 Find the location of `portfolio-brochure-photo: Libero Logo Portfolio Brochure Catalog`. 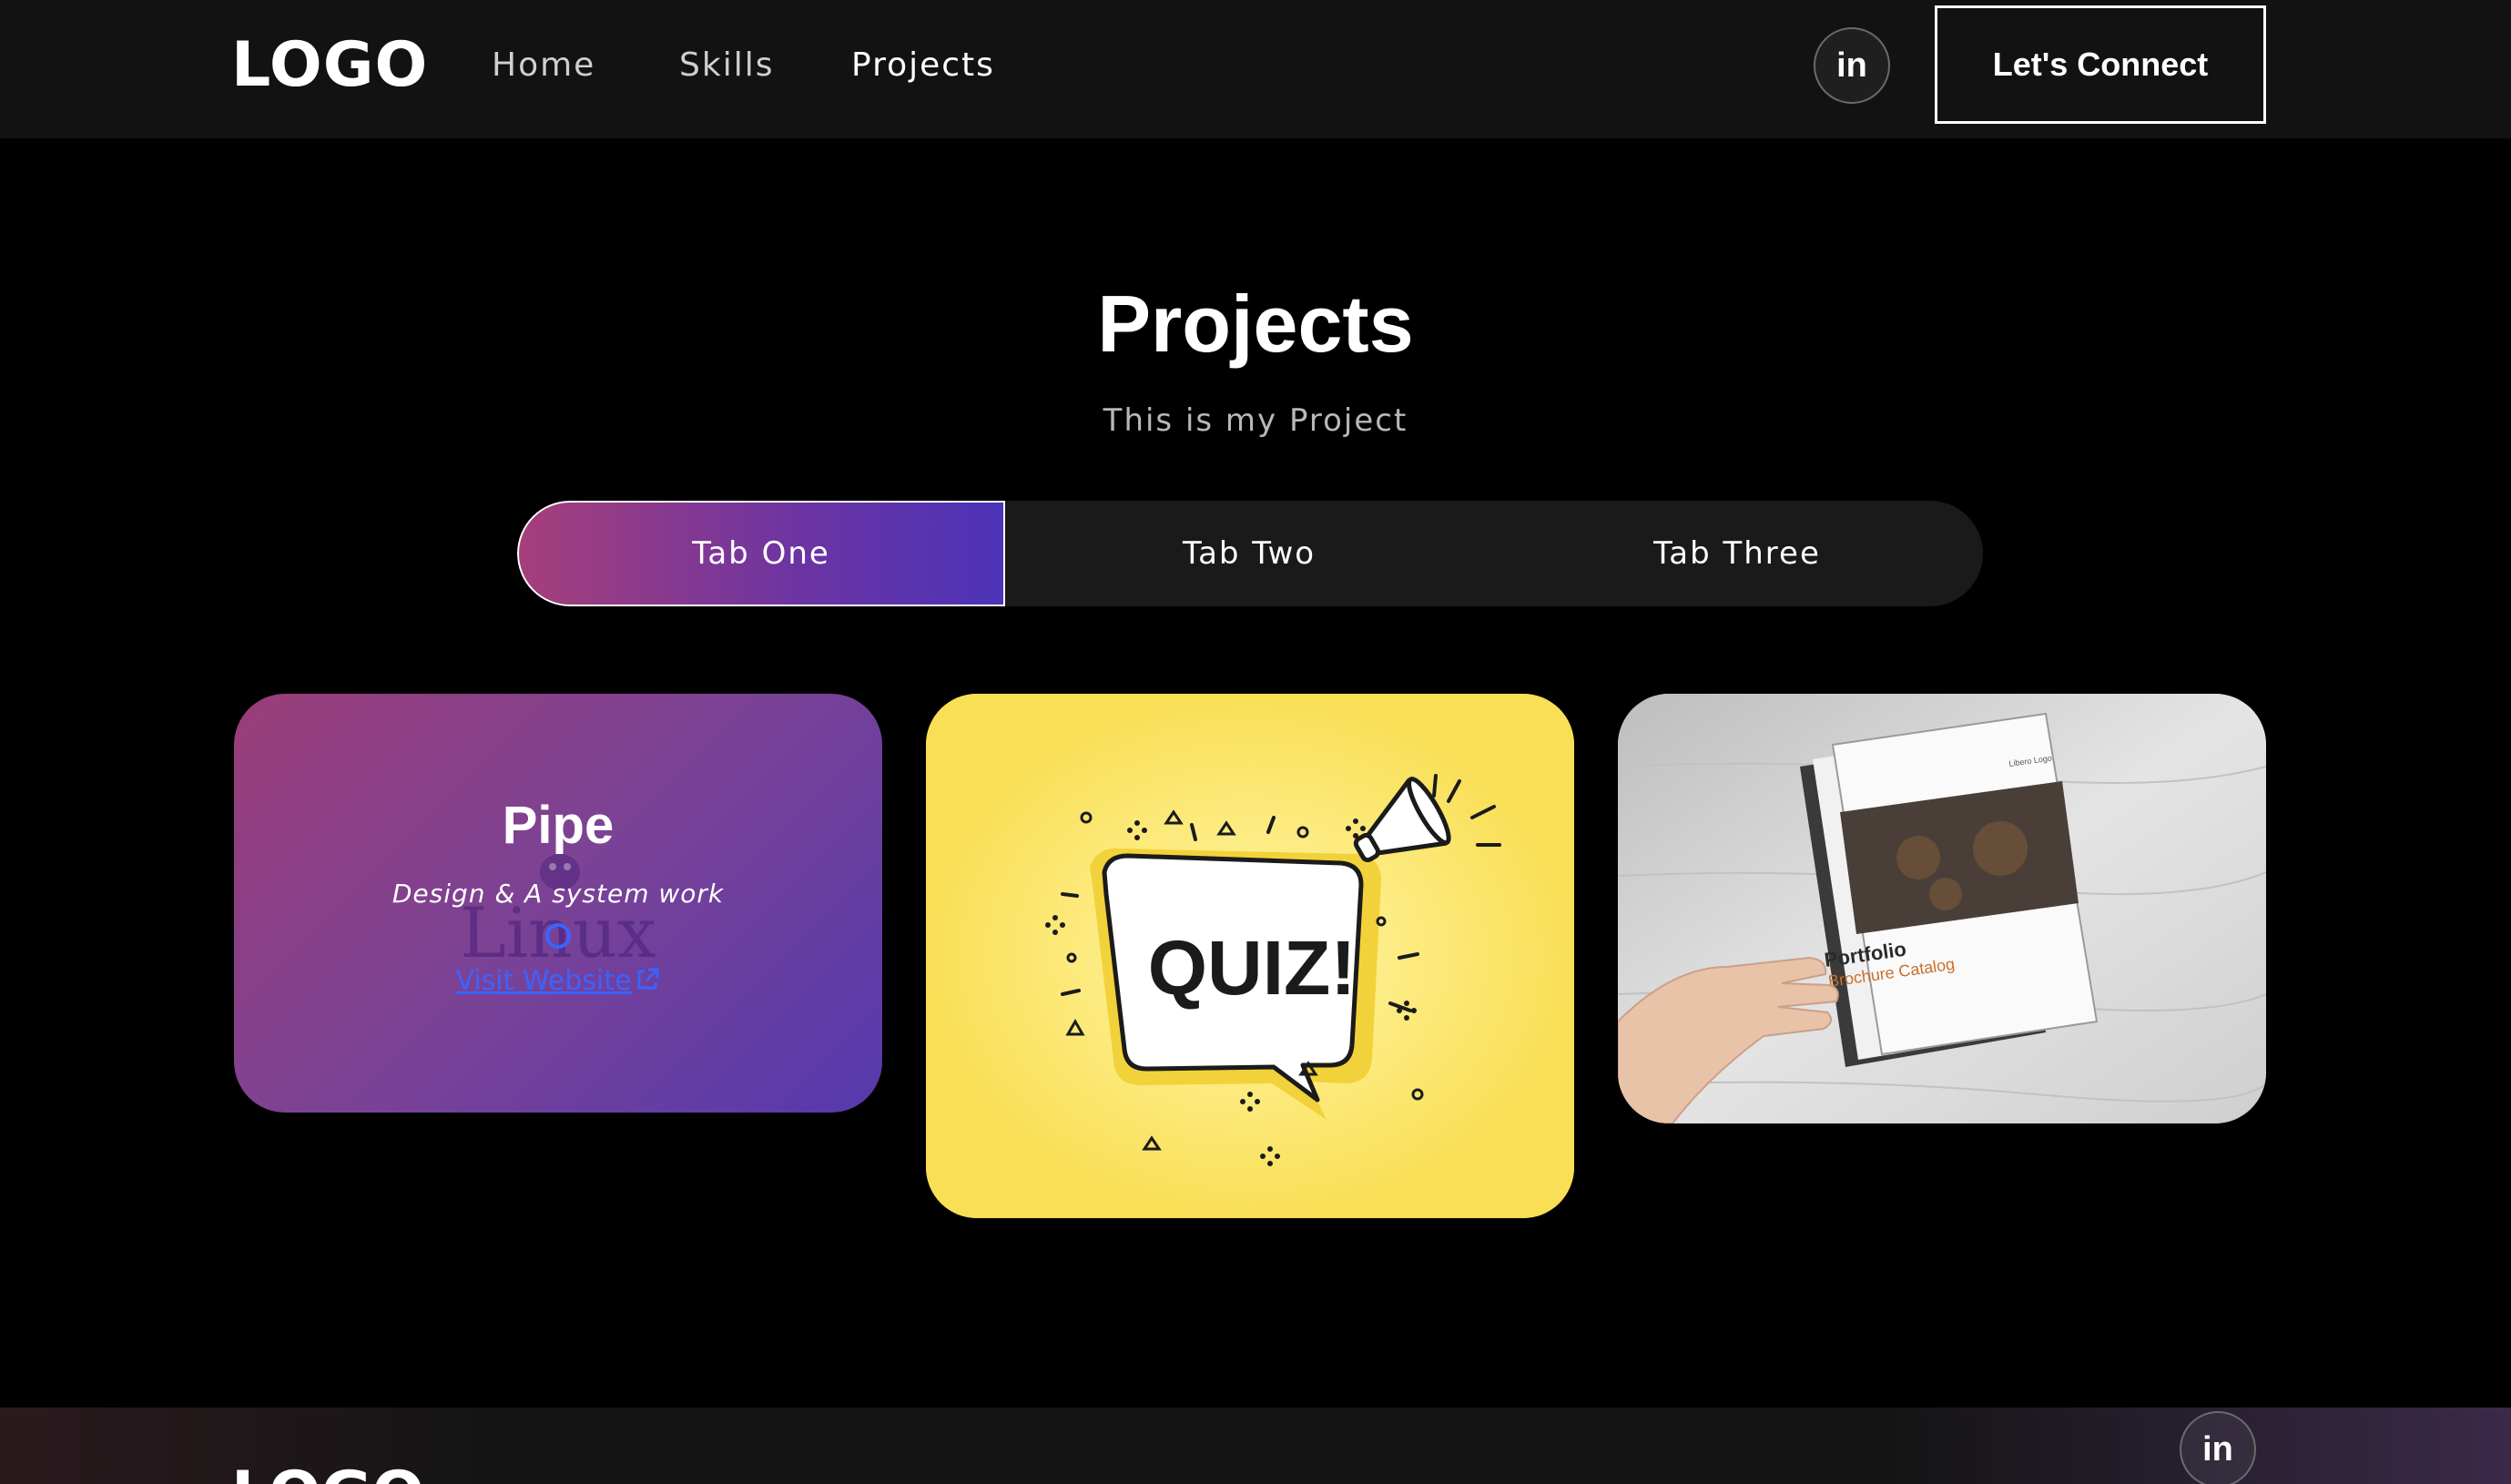

portfolio-brochure-photo: Libero Logo Portfolio Brochure Catalog is located at coordinates (1942, 908).